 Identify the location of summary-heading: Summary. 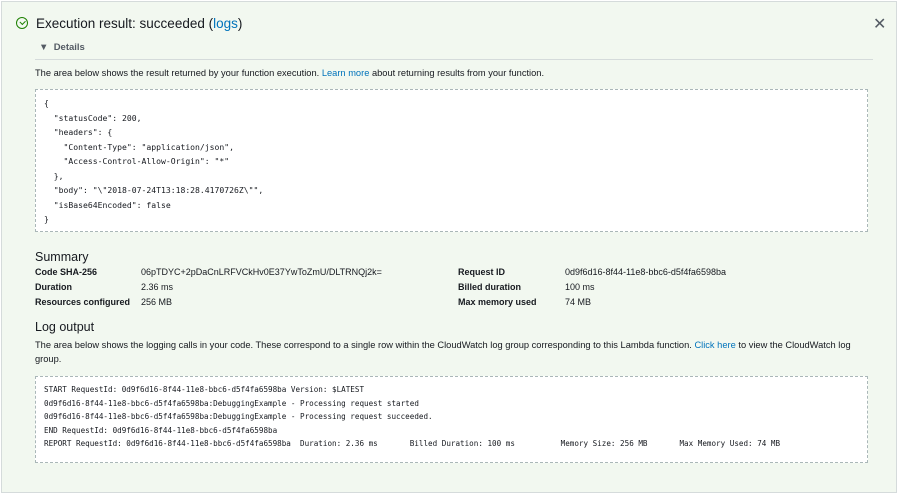
(62, 257).